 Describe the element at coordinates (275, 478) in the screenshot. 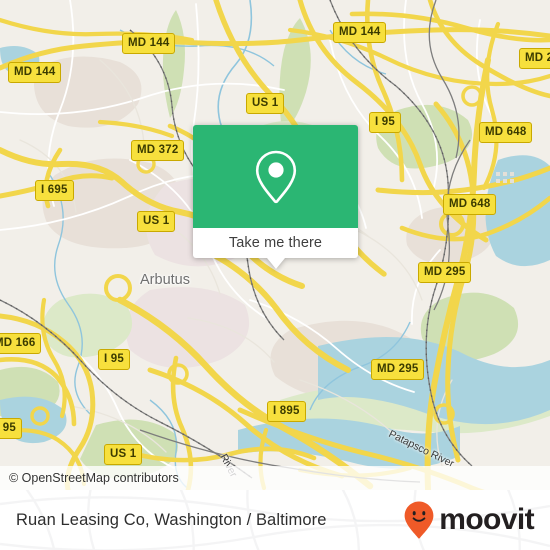

I see `map-attribution: © OpenStreetMap contributors` at that location.